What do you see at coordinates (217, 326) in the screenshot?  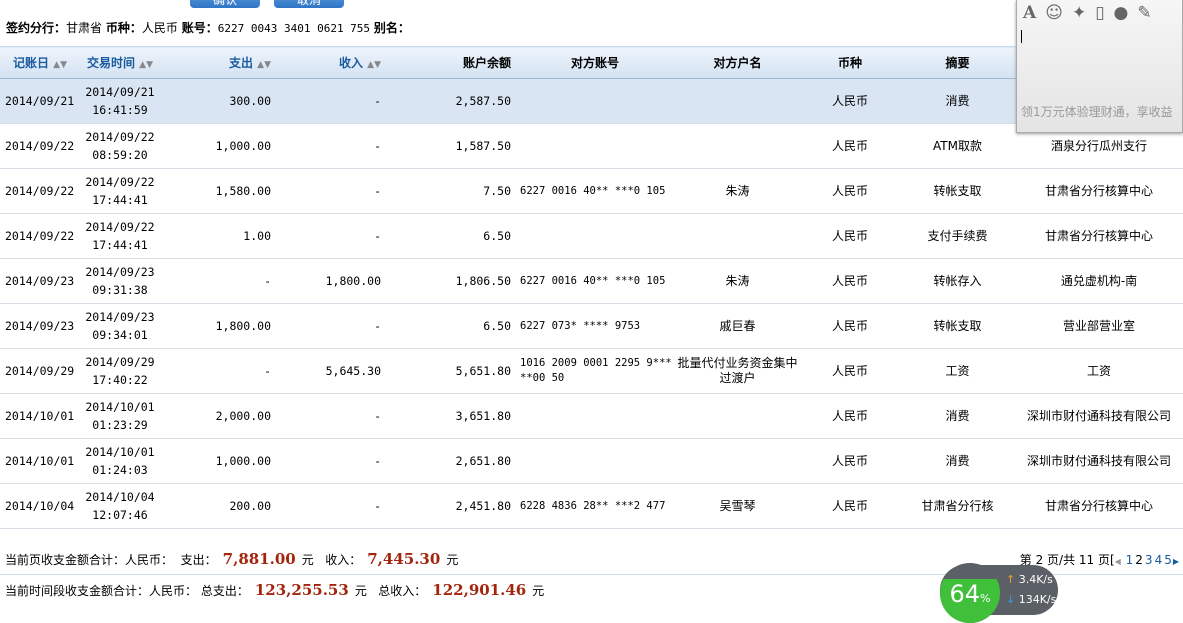 I see `out-cell: 1,800.00` at bounding box center [217, 326].